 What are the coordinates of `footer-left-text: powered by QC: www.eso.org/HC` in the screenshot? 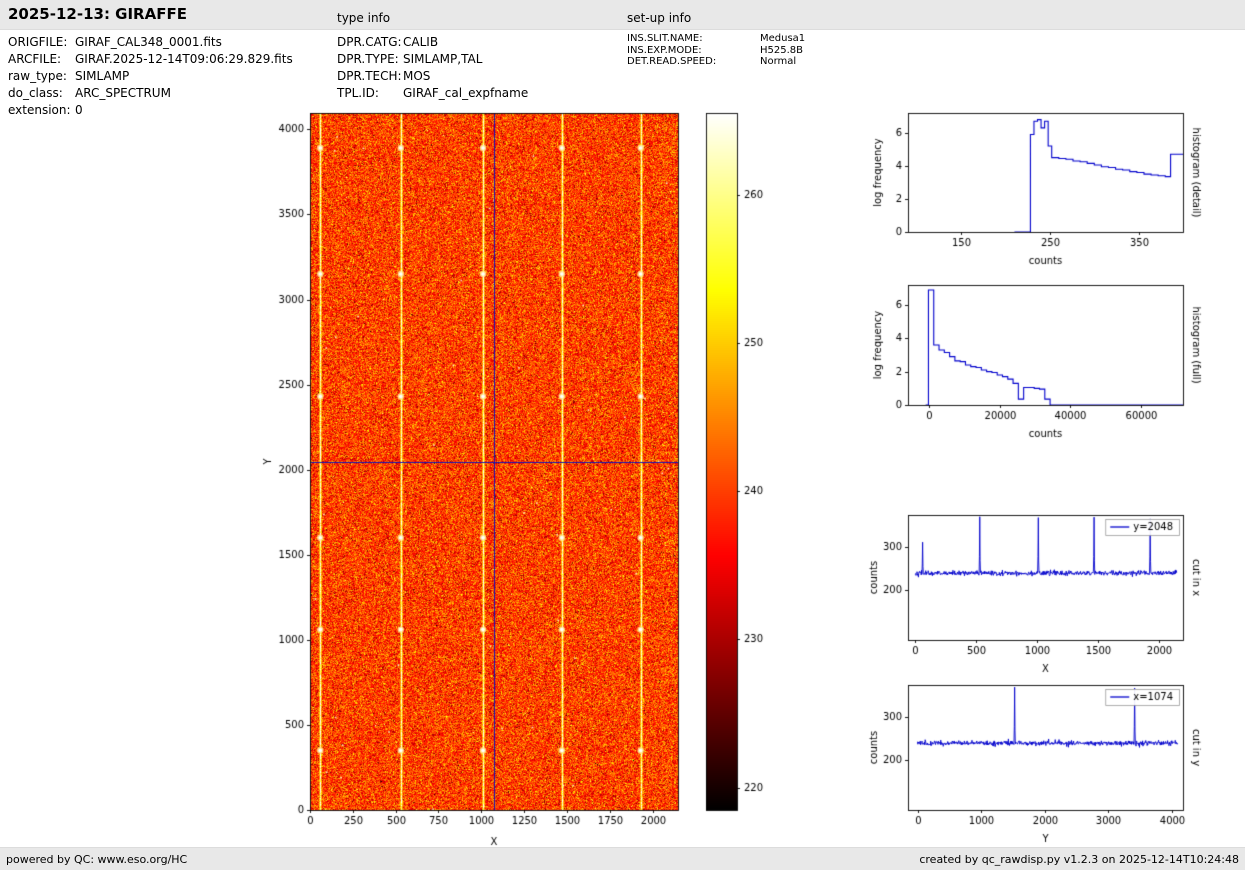 It's located at (97, 859).